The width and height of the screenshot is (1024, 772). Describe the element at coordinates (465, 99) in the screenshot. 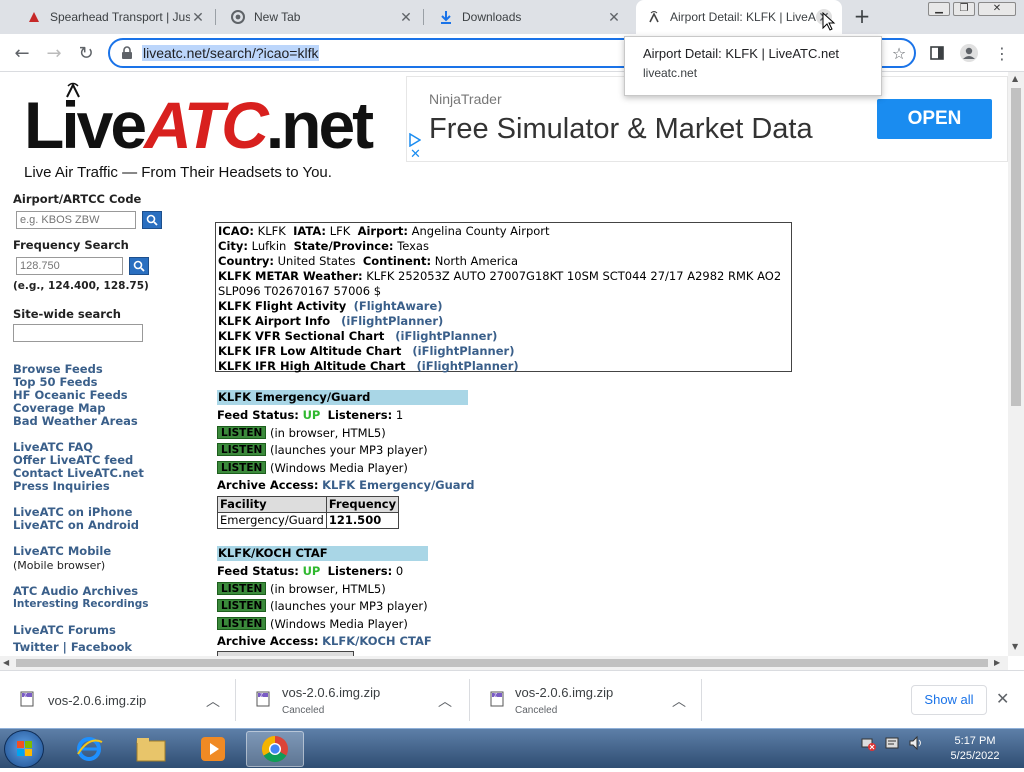

I see `ad-brand: NinjaTrader` at that location.